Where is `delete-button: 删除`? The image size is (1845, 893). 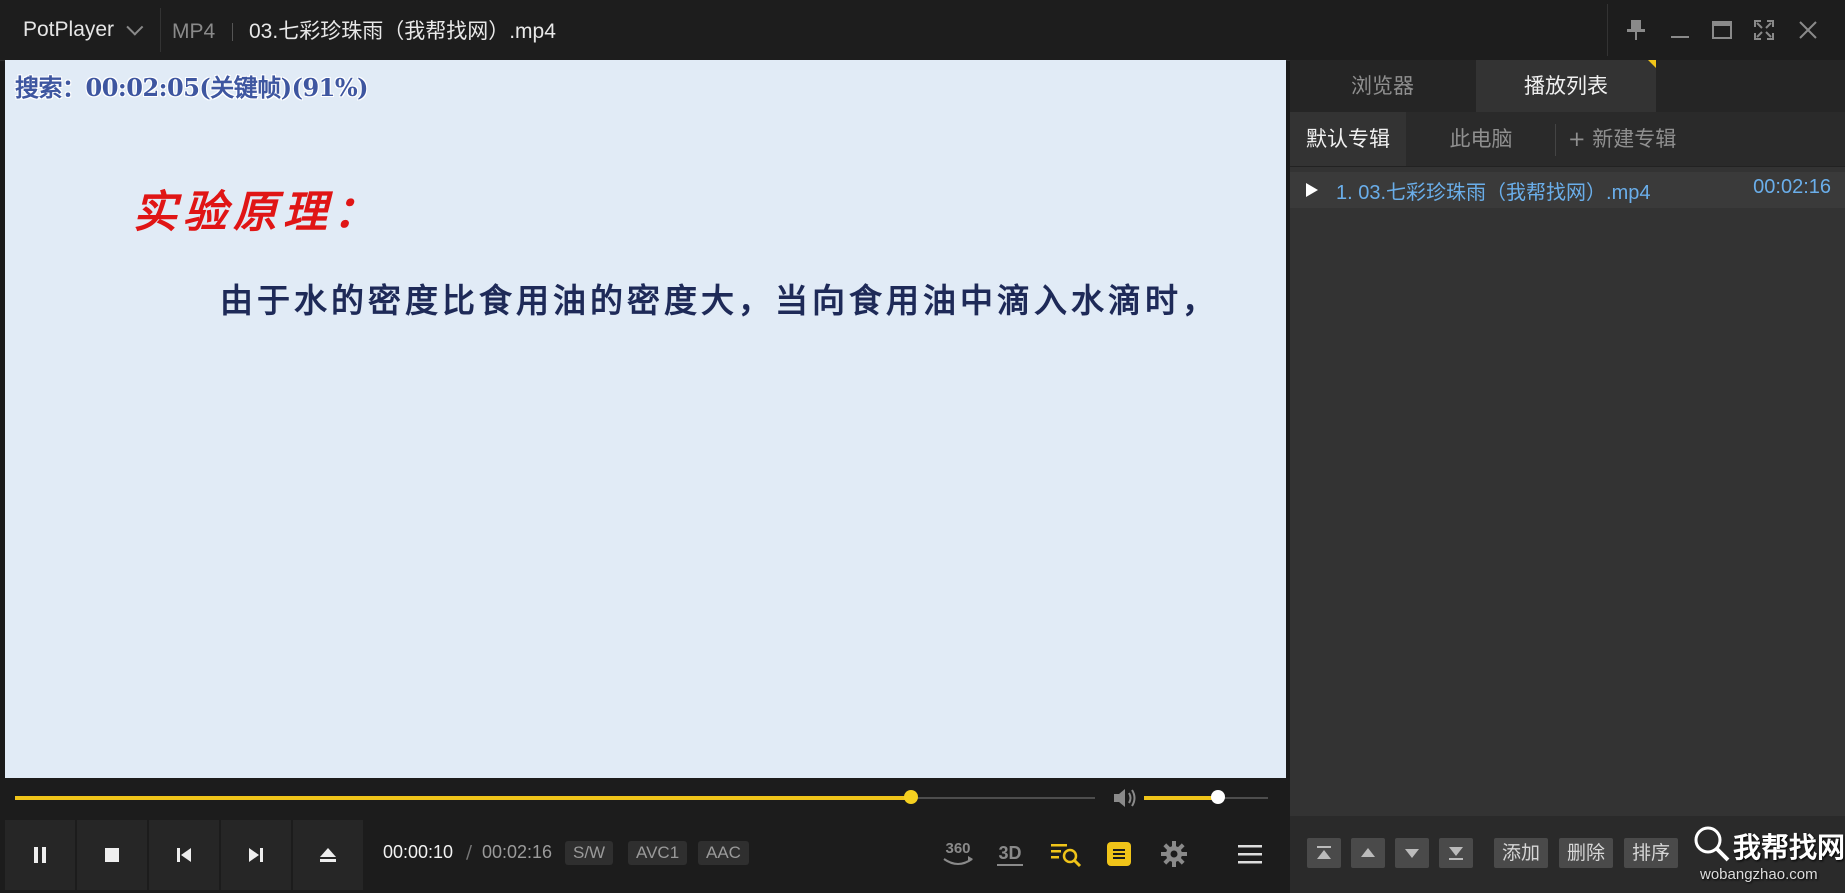
delete-button: 删除 is located at coordinates (1586, 853).